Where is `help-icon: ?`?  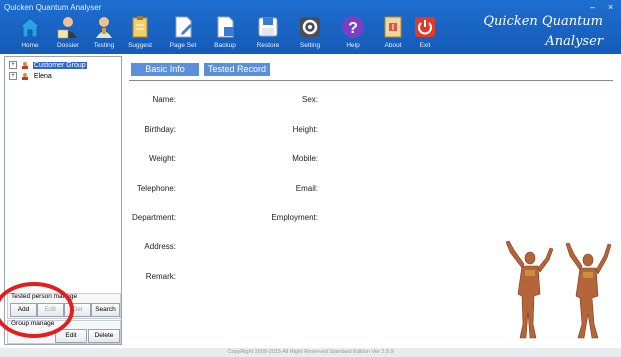 help-icon: ? is located at coordinates (353, 27).